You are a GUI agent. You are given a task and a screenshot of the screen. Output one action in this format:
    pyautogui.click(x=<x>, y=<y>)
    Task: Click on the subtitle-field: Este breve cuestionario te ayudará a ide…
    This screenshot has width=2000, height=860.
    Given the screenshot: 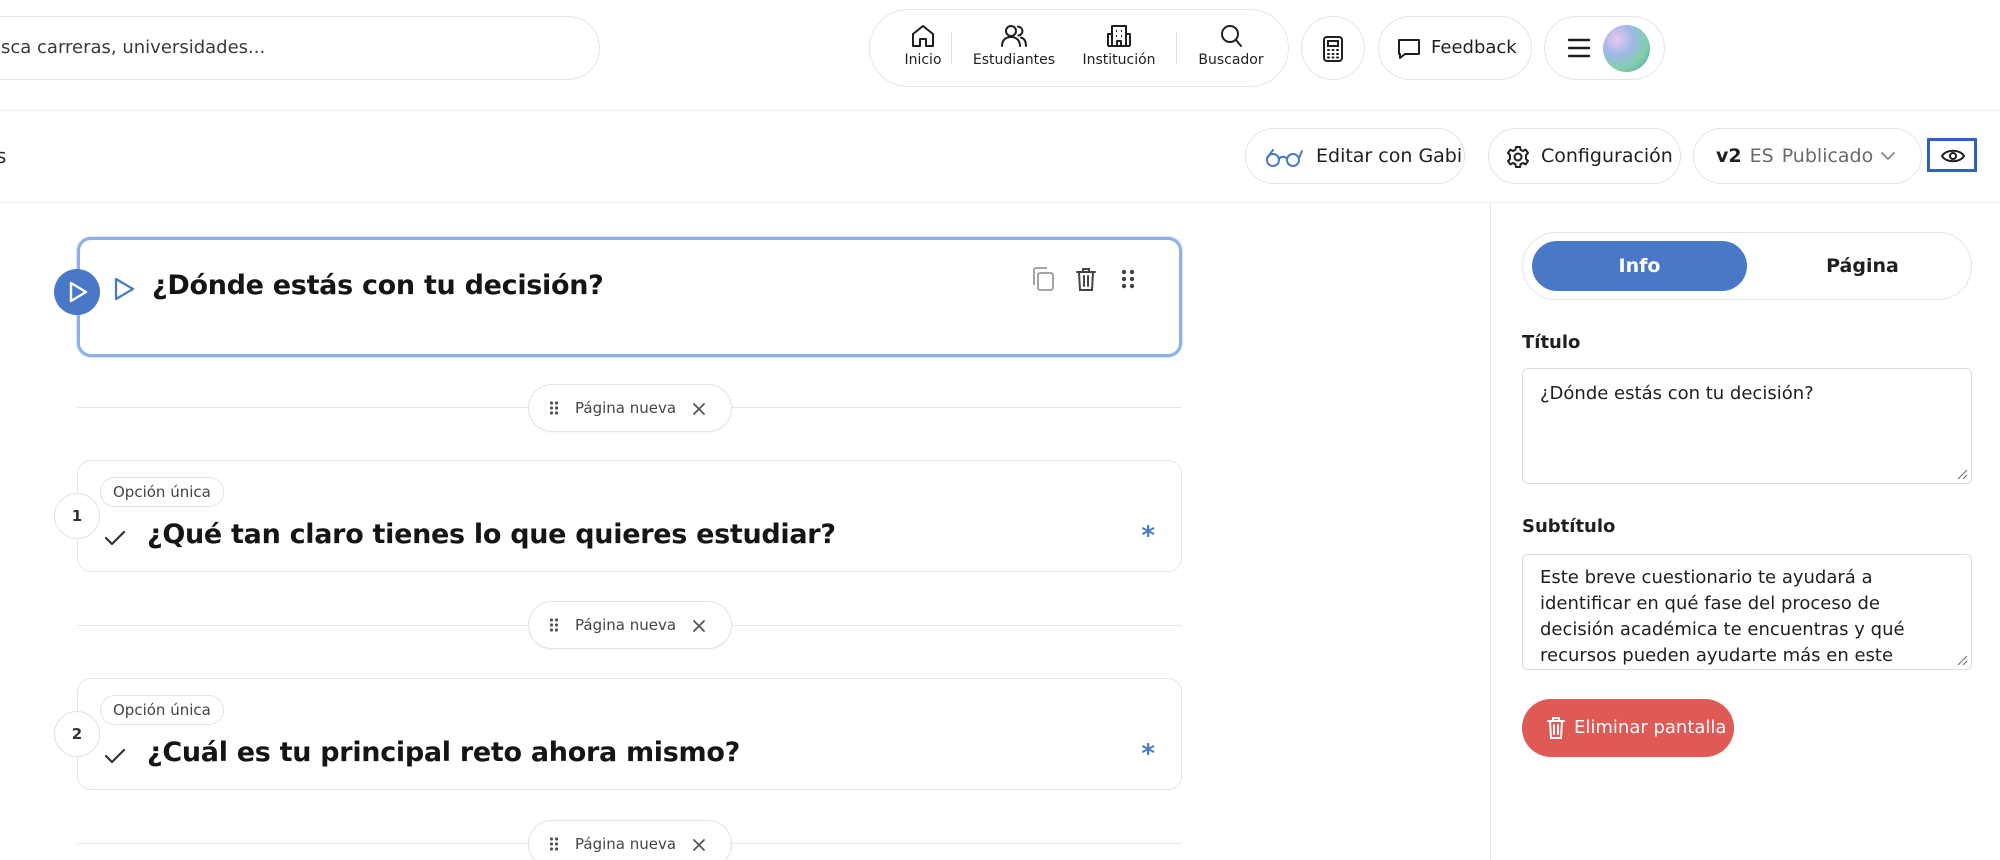 What is the action you would take?
    pyautogui.click(x=1747, y=612)
    